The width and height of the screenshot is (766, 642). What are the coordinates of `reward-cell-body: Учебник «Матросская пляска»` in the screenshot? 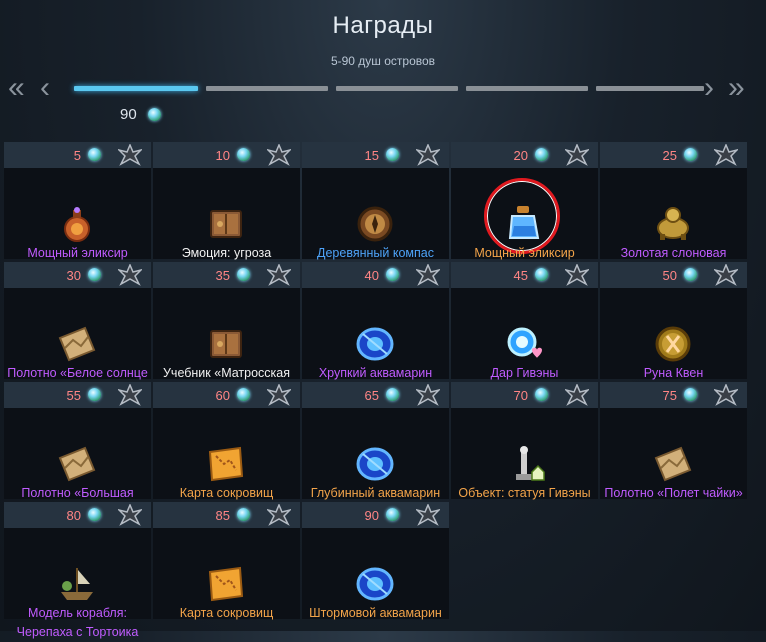 It's located at (226, 343).